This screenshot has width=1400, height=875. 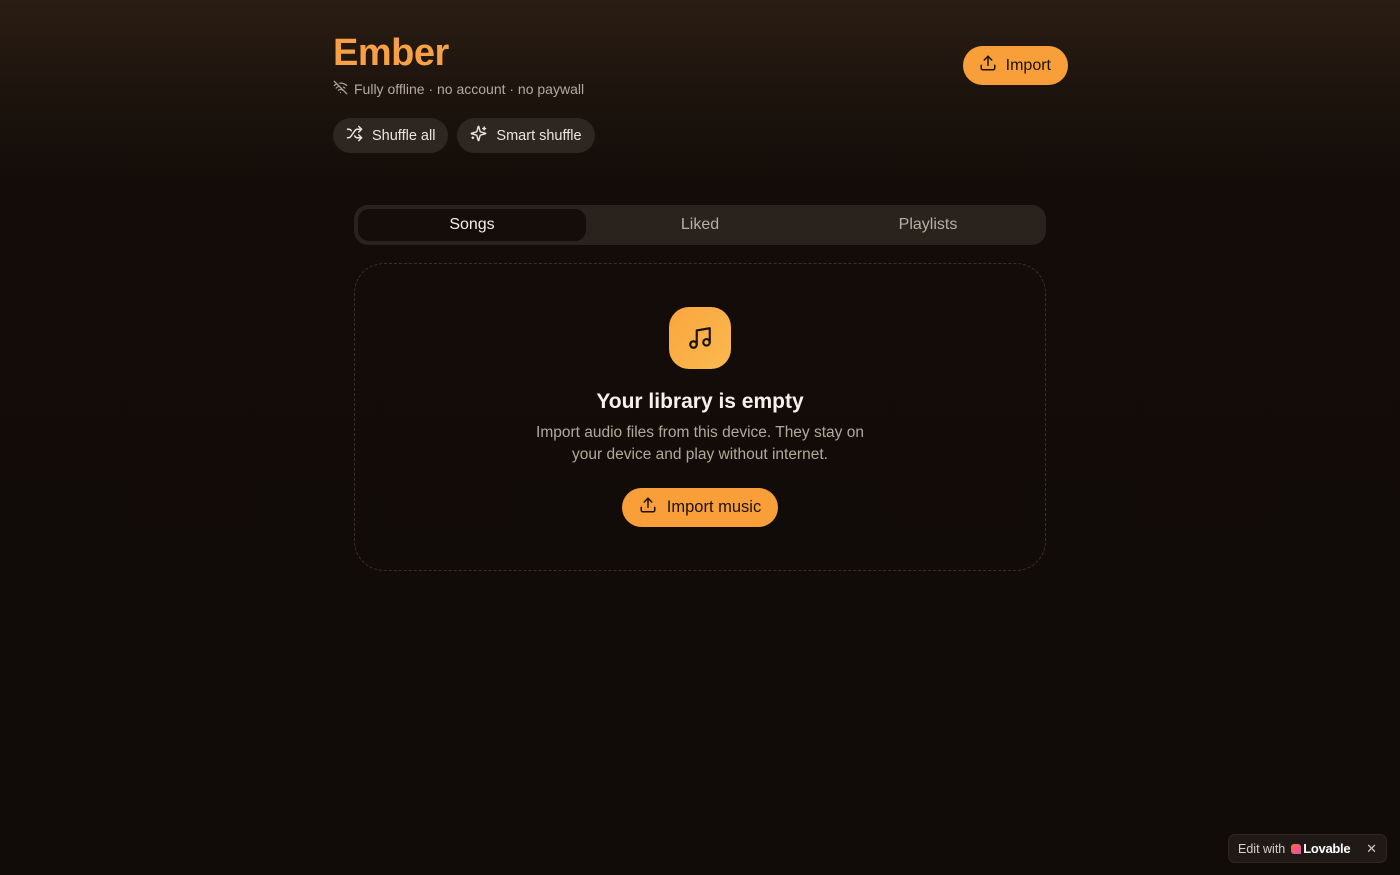 What do you see at coordinates (391, 53) in the screenshot?
I see `app-title: Ember` at bounding box center [391, 53].